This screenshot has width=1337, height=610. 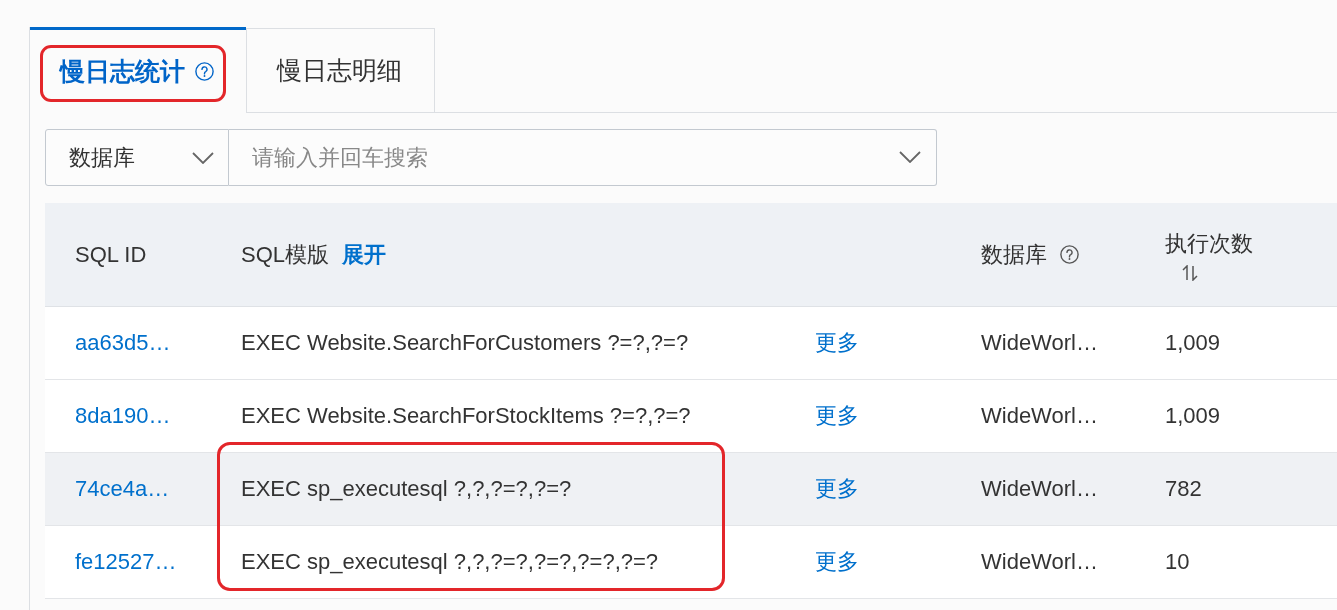 I want to click on sql-template: EXEC sp_executesql ?,?,?=?,?=?,?=?,?=?, so click(x=450, y=561).